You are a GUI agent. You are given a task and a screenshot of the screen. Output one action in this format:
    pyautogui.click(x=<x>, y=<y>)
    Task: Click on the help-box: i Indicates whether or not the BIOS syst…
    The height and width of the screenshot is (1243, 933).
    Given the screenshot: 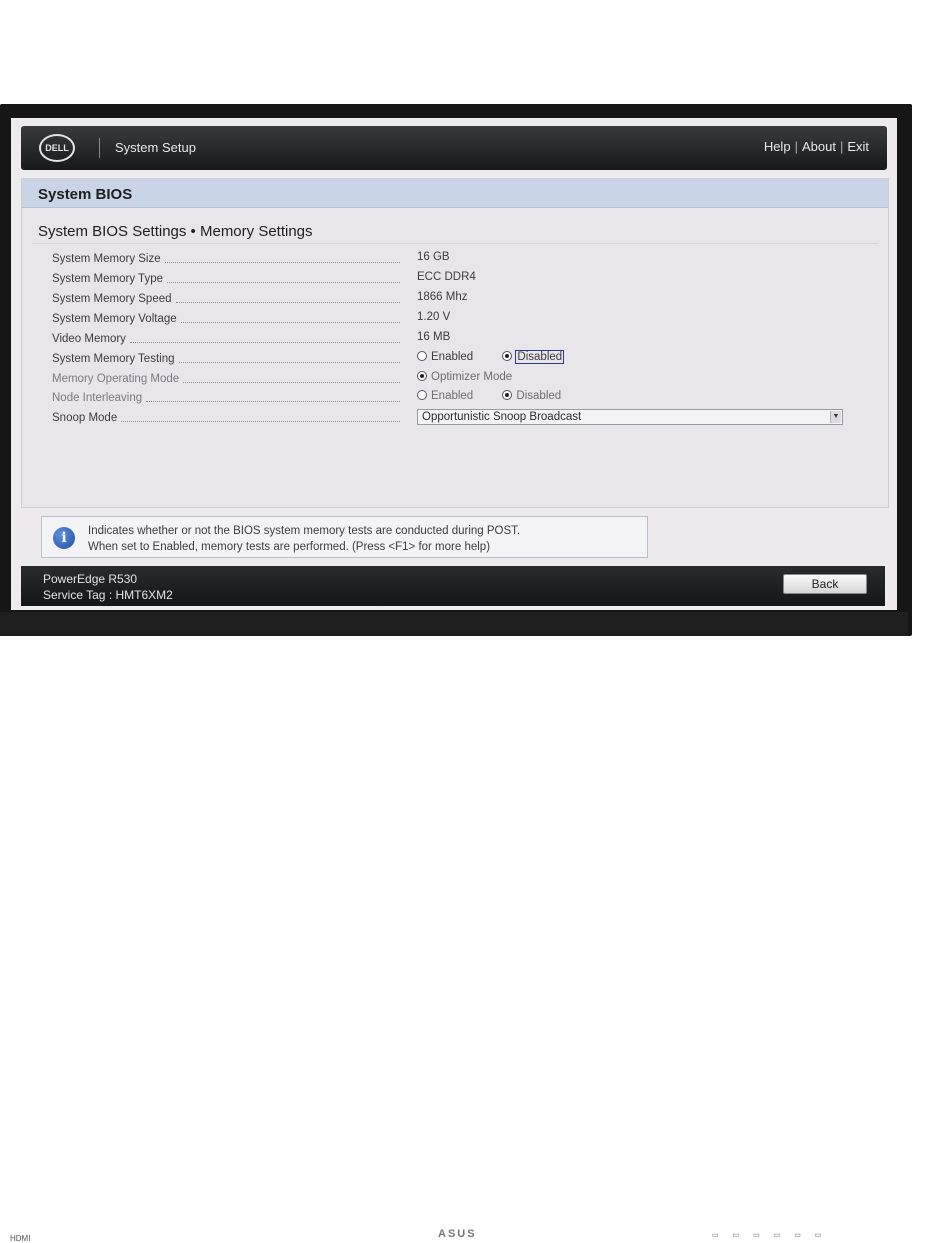 What is the action you would take?
    pyautogui.click(x=344, y=537)
    